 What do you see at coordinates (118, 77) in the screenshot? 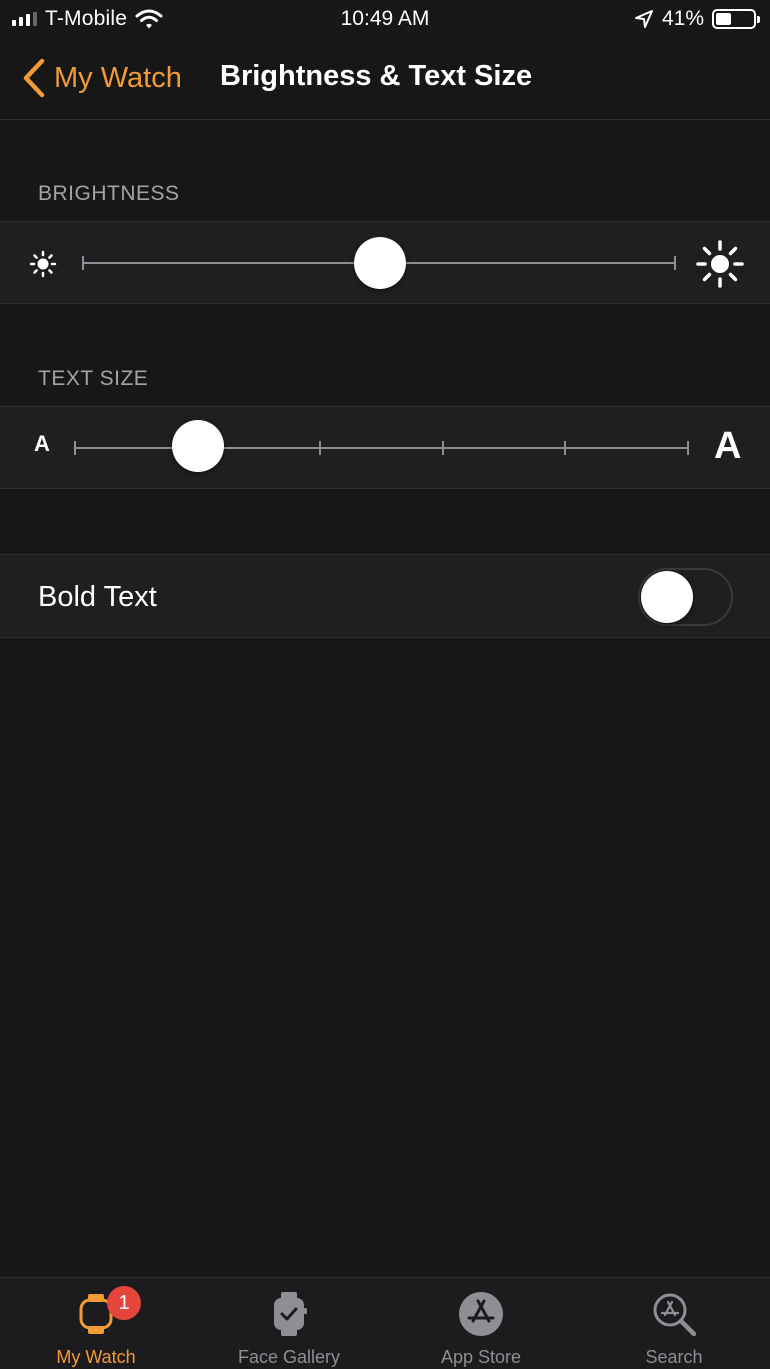
I see `back-button-label: My Watch` at bounding box center [118, 77].